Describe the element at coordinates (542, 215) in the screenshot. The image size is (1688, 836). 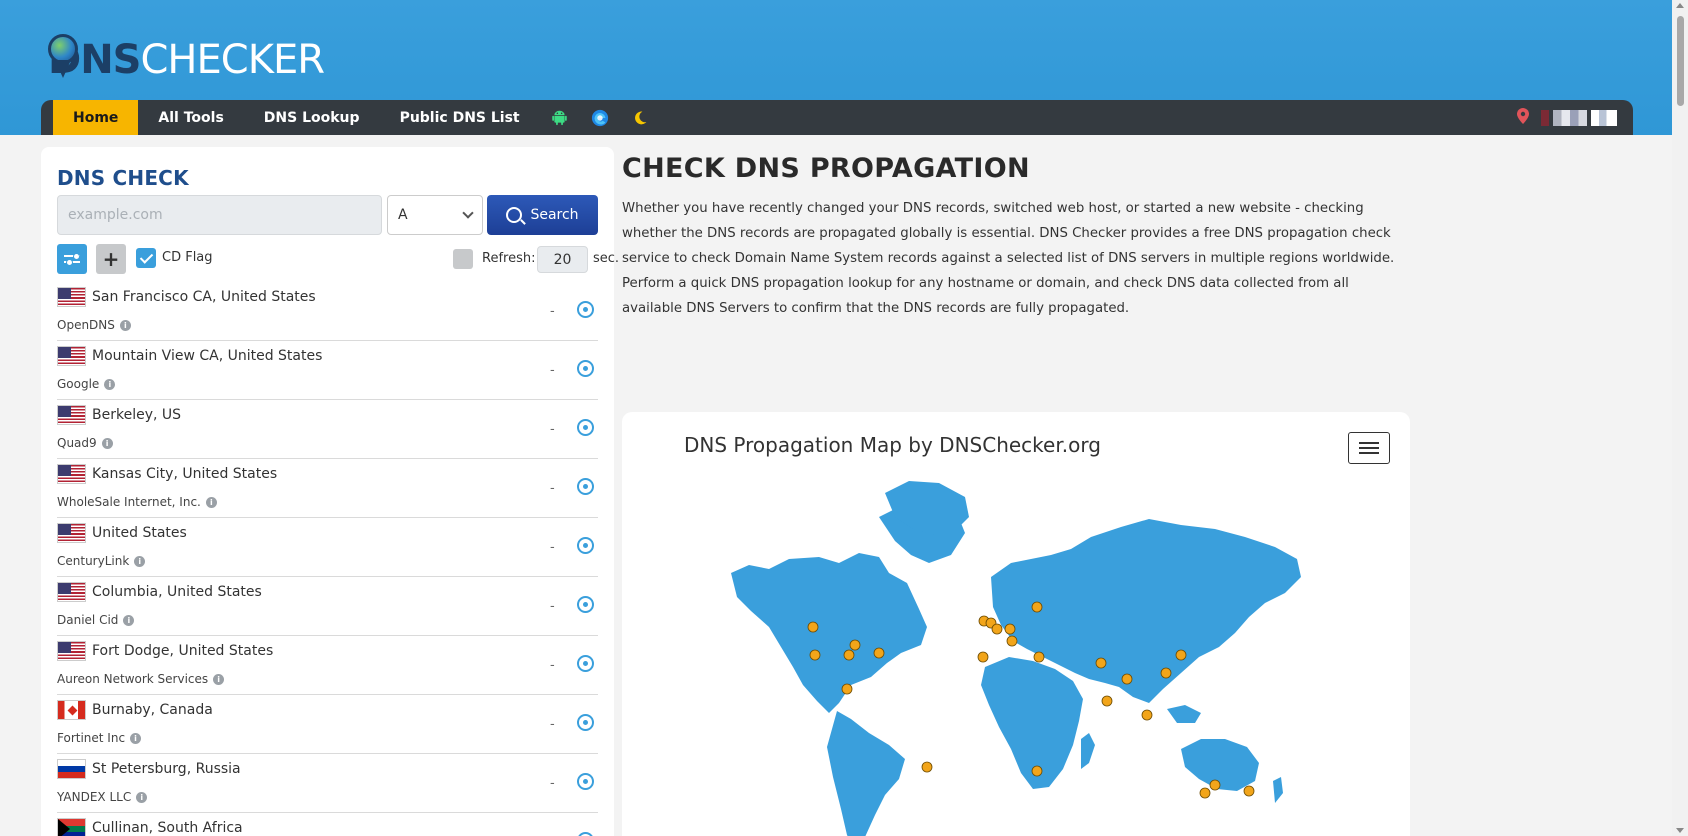
I see `search-button: Search` at that location.